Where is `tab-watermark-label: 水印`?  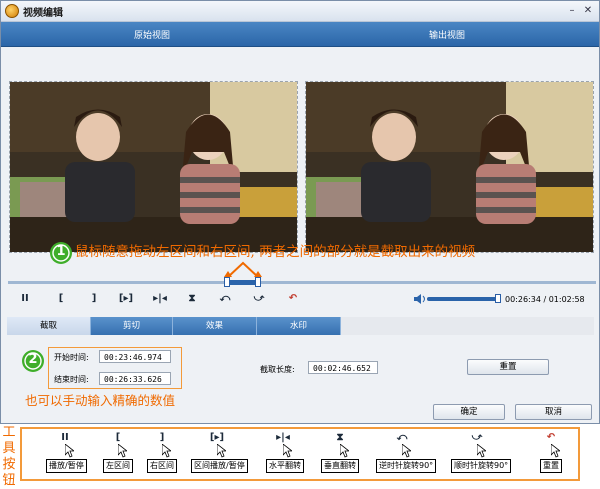 tab-watermark-label: 水印 is located at coordinates (298, 326).